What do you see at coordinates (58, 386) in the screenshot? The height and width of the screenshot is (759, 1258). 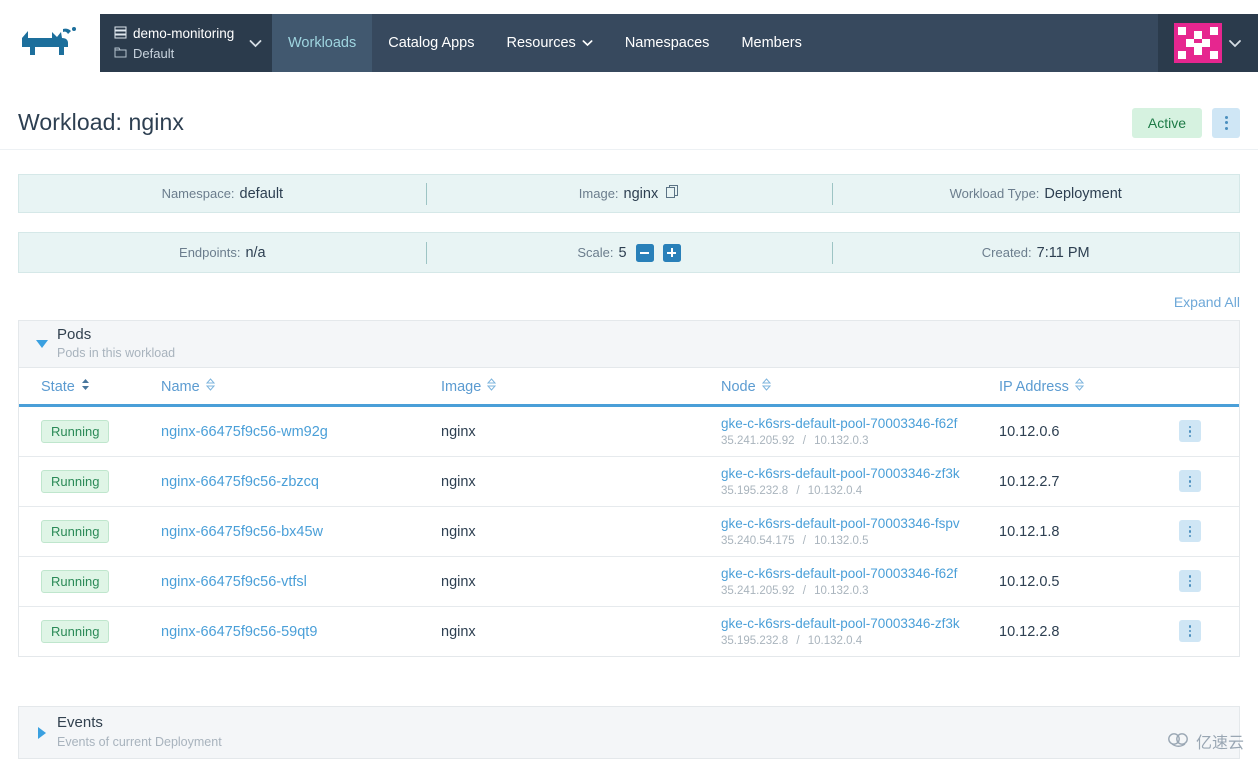 I see `column-label: State` at bounding box center [58, 386].